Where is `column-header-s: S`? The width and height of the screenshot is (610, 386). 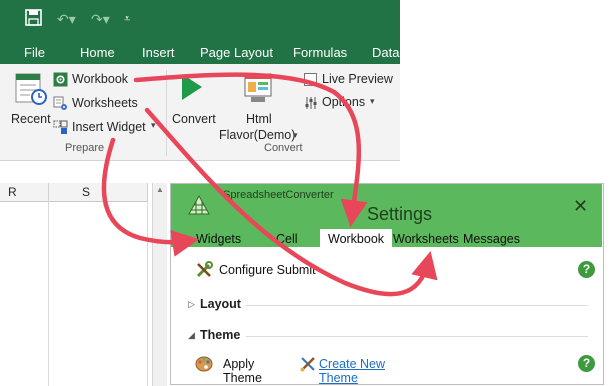 column-header-s: S is located at coordinates (98, 192).